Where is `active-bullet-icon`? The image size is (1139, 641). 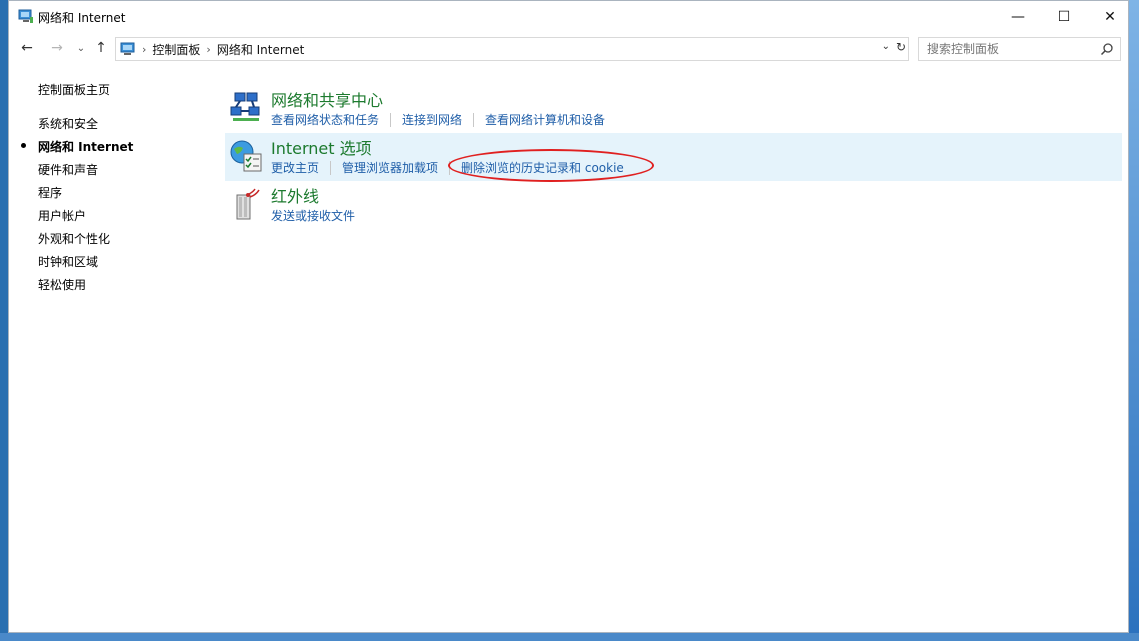
active-bullet-icon is located at coordinates (23, 145).